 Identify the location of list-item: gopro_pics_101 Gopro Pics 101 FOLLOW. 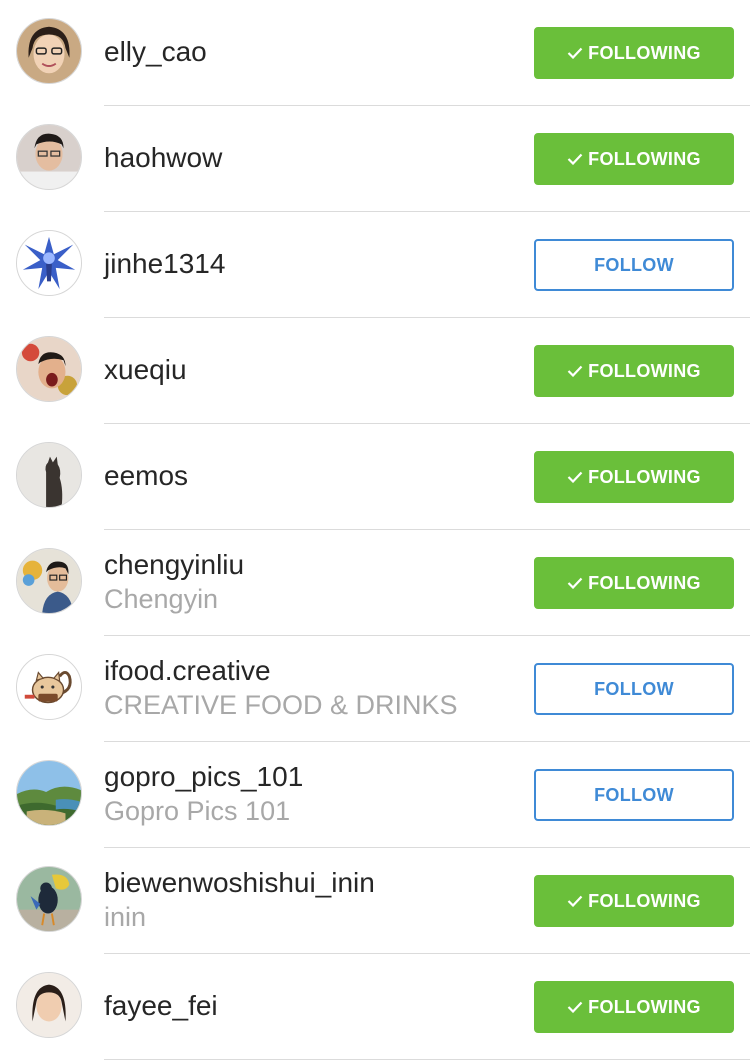
(375, 795).